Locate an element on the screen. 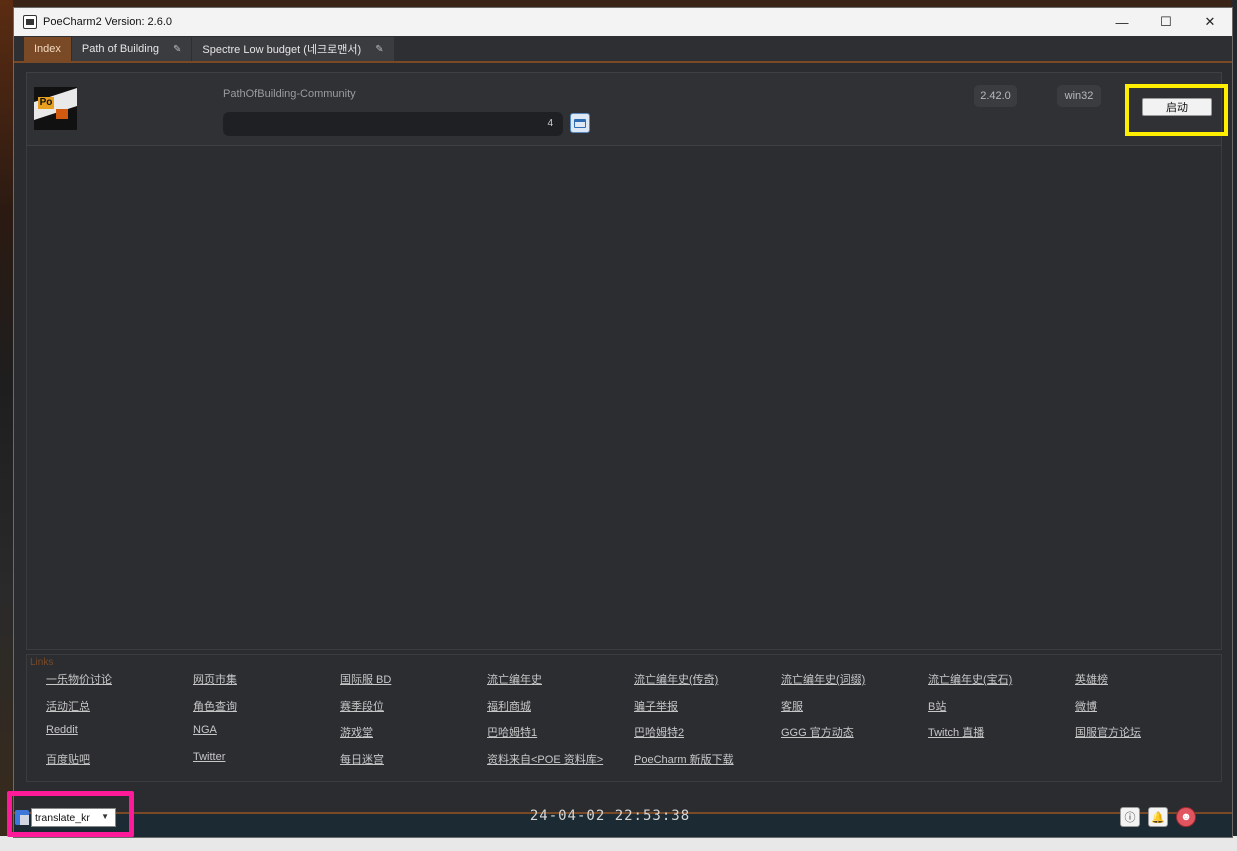 The width and height of the screenshot is (1237, 851). link-item: 赛季段位 is located at coordinates (413, 711).